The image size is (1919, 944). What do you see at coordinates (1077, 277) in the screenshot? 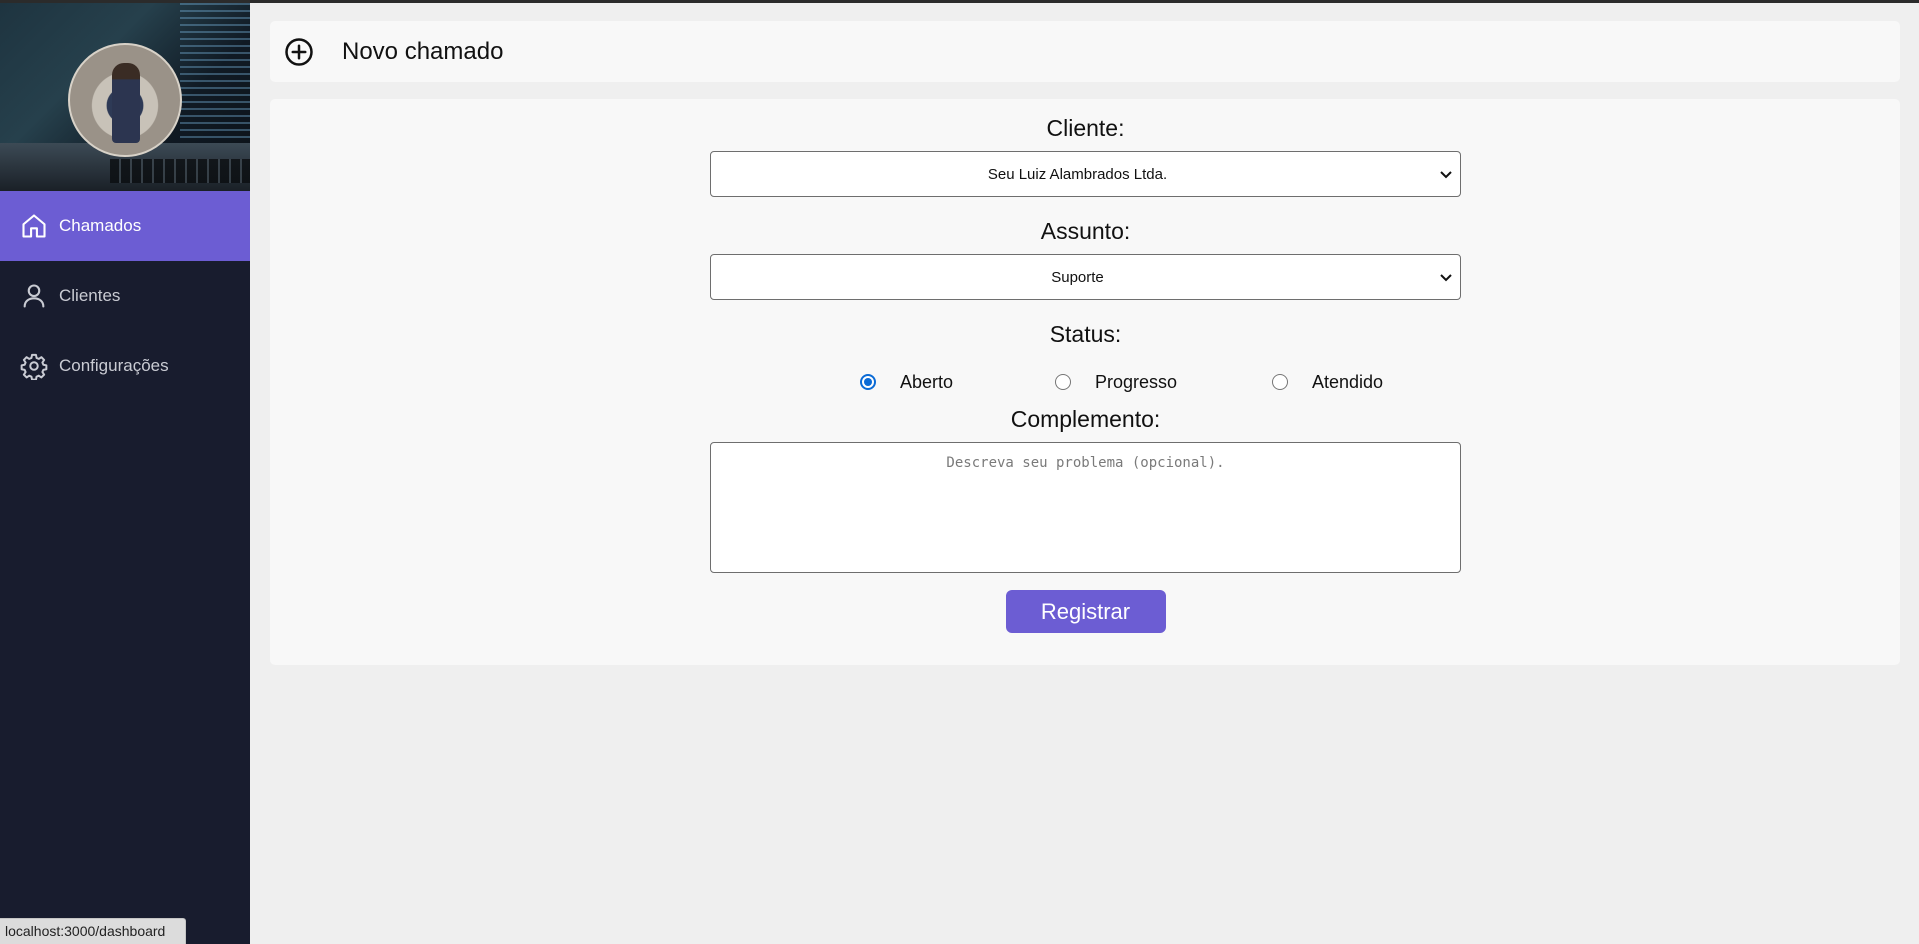
I see `assunto-select-value: Suporte` at bounding box center [1077, 277].